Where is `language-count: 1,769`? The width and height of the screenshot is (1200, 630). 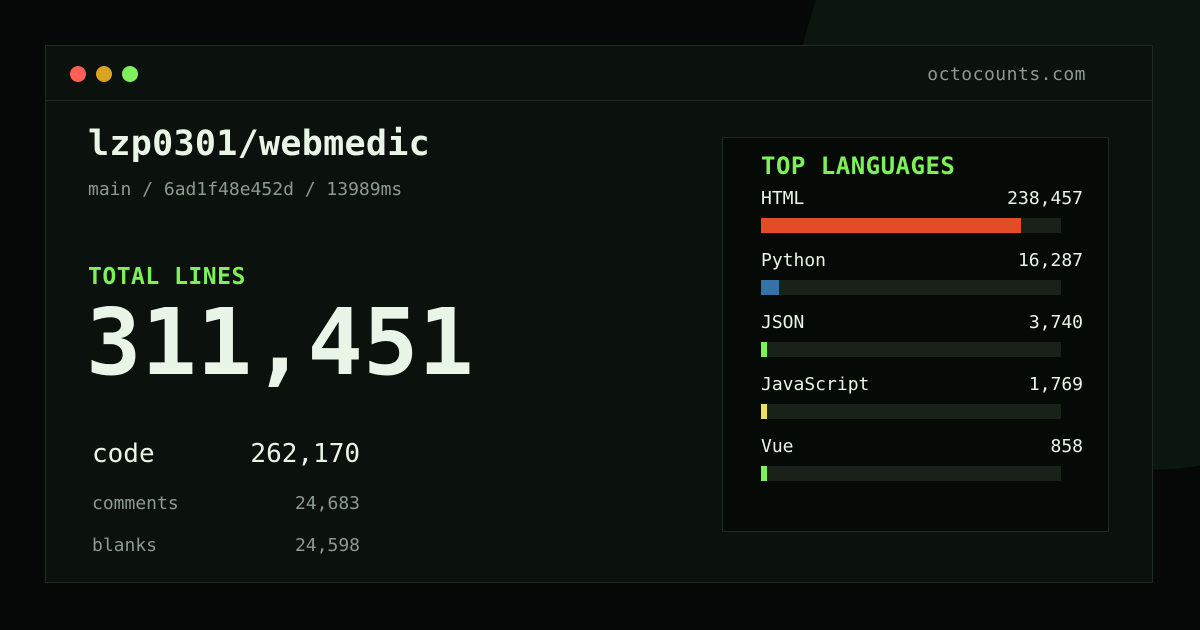 language-count: 1,769 is located at coordinates (1055, 384).